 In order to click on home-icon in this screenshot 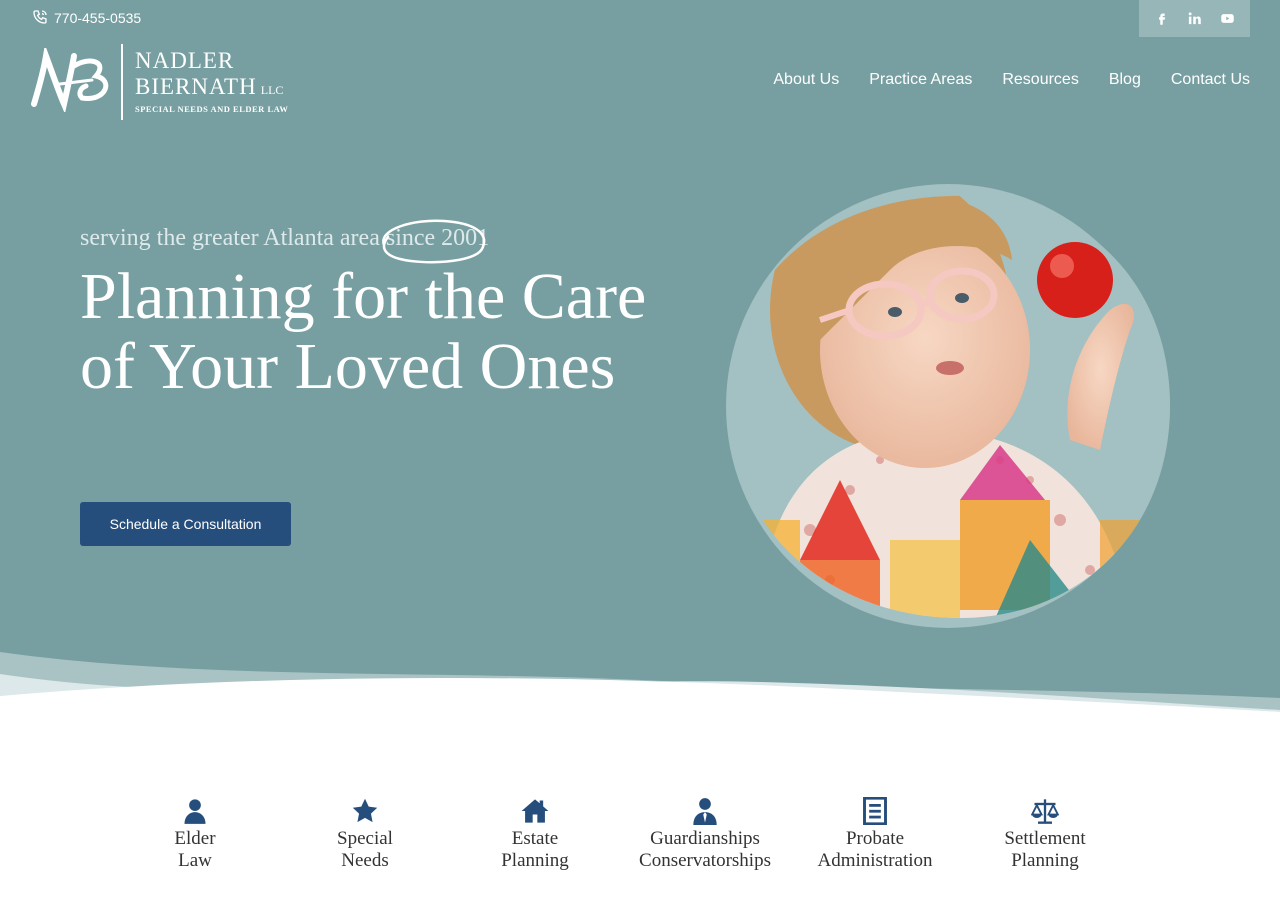, I will do `click(535, 811)`.